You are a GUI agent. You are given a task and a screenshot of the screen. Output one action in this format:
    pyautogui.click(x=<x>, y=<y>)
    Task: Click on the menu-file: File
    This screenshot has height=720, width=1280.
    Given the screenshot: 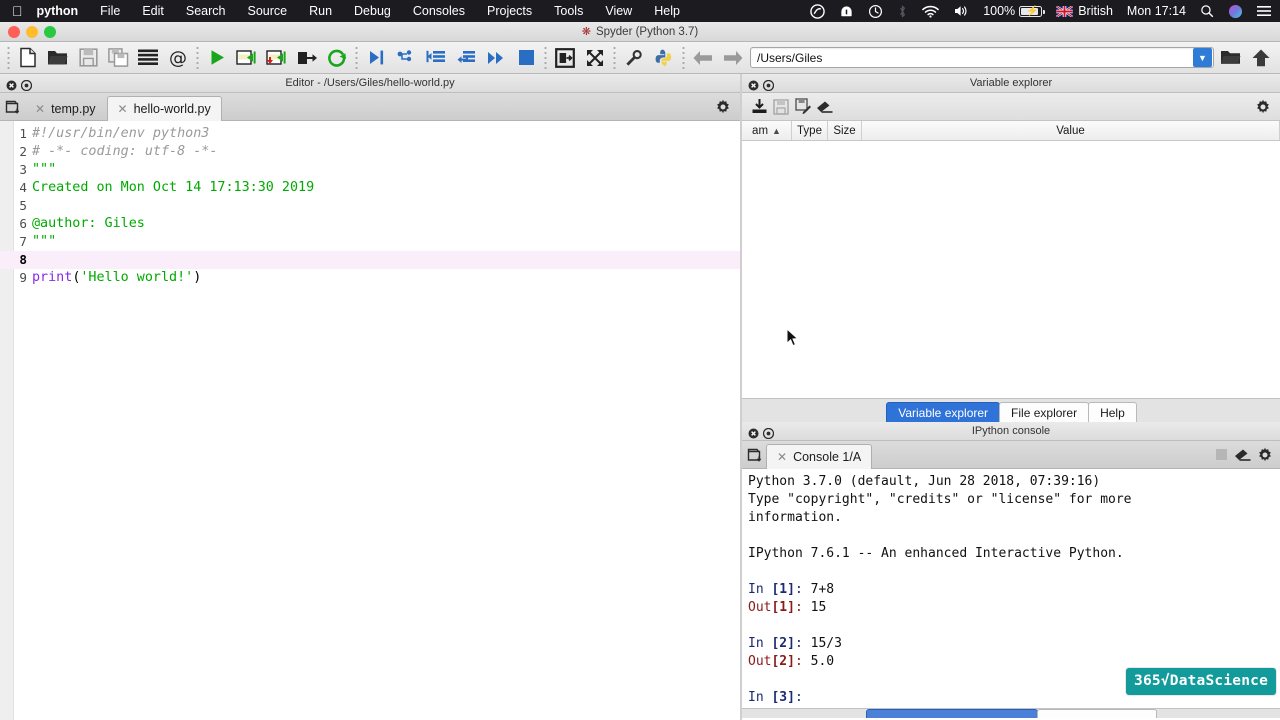 What is the action you would take?
    pyautogui.click(x=110, y=11)
    